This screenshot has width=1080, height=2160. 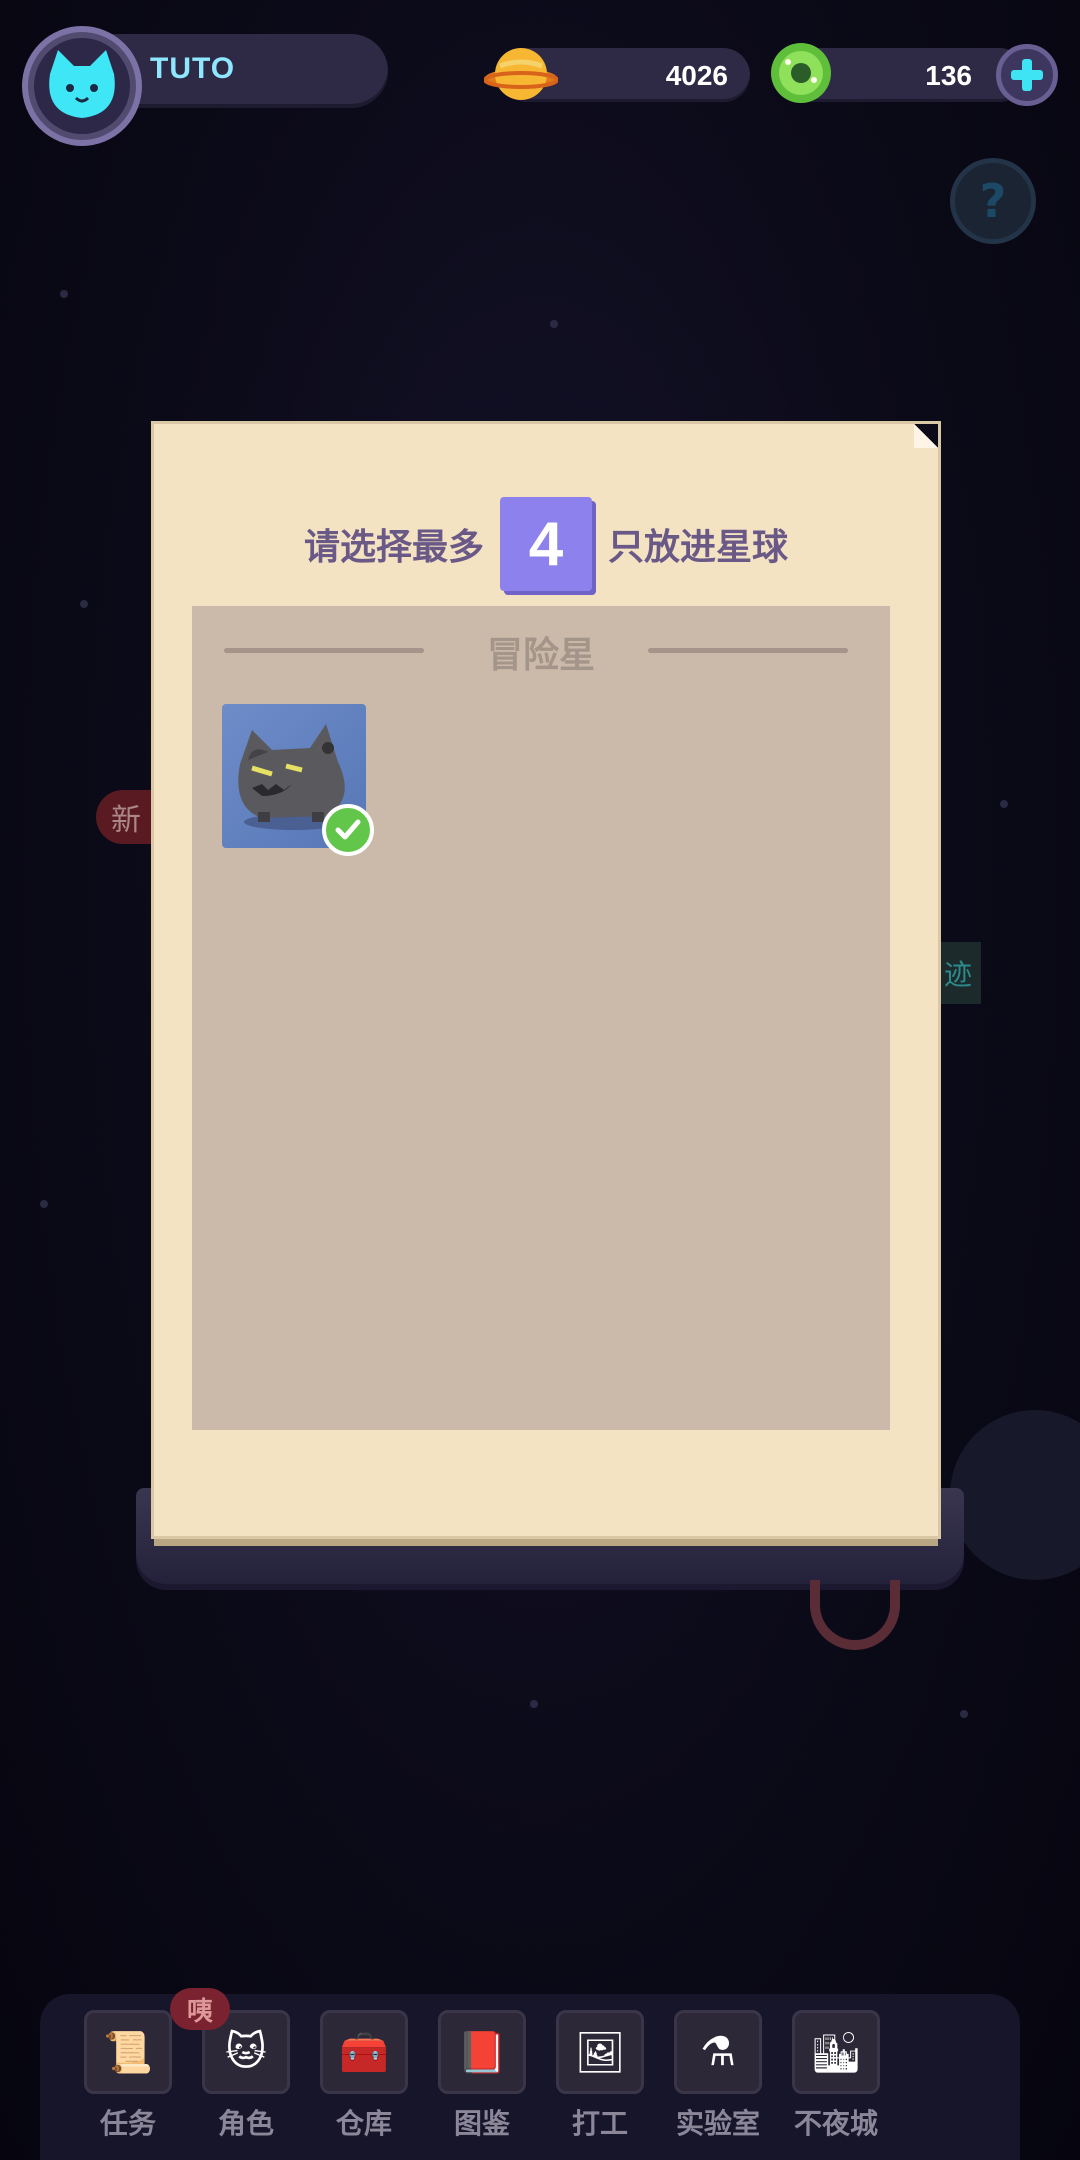 I want to click on add-currency-button, so click(x=1027, y=75).